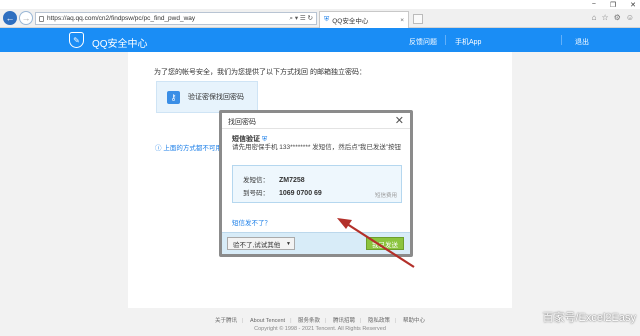  I want to click on sms-info-box: 发短信： ZM7258 到号码： 1069 0700 69 短信费用, so click(317, 184).